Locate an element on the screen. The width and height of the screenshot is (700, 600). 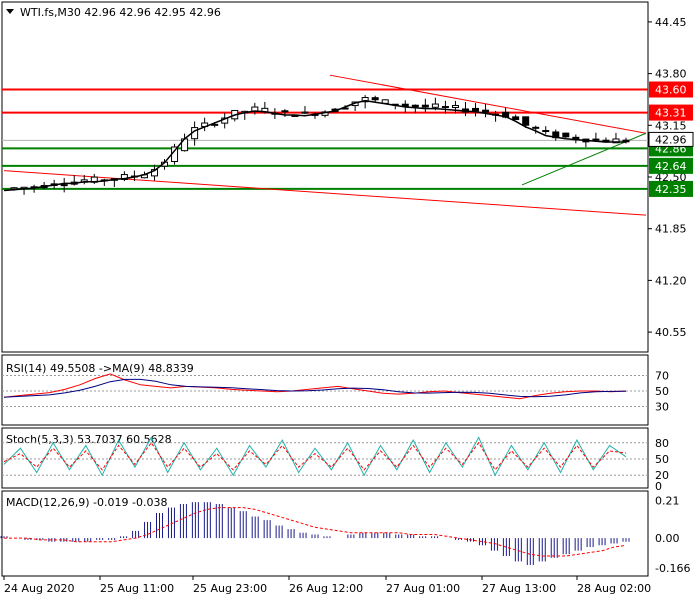
macd-tick-label: 0.21 is located at coordinates (667, 500).